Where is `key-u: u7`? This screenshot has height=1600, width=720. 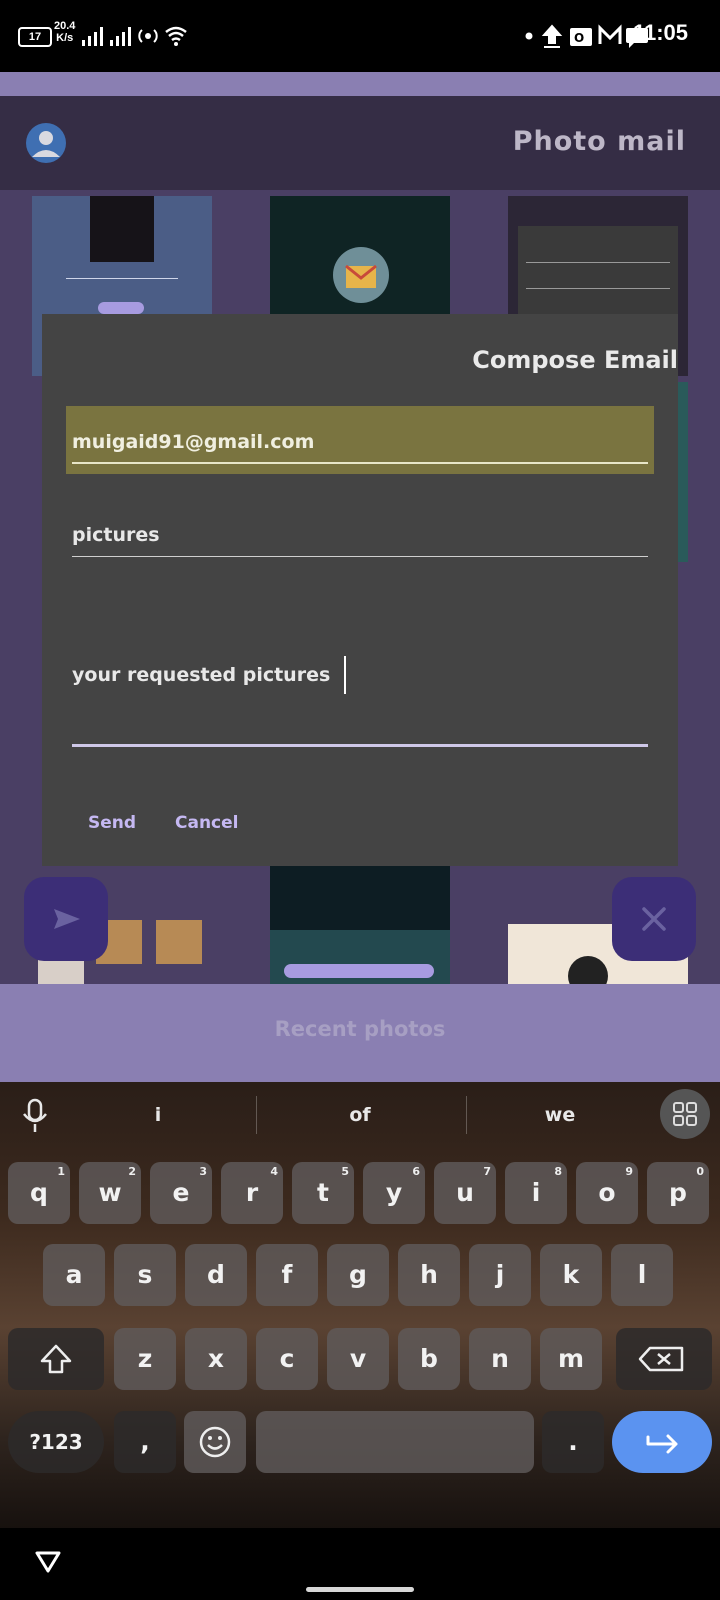
key-u: u7 is located at coordinates (465, 1193).